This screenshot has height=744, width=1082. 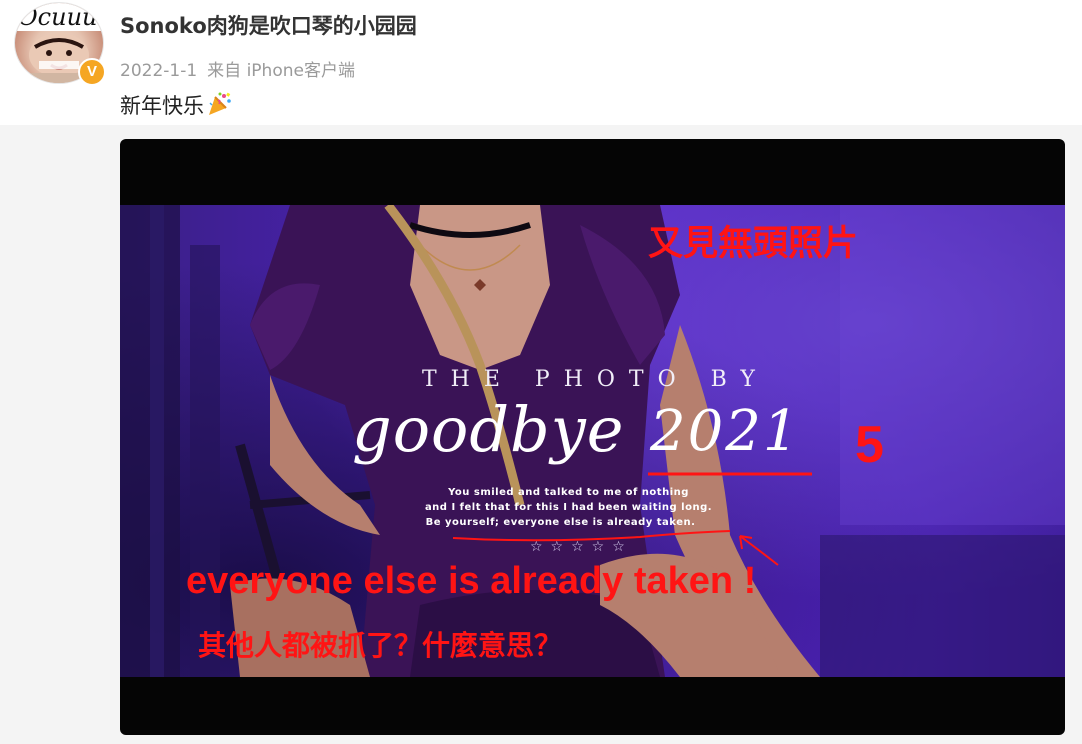 I want to click on photo-stars: ☆☆☆☆☆, so click(x=581, y=547).